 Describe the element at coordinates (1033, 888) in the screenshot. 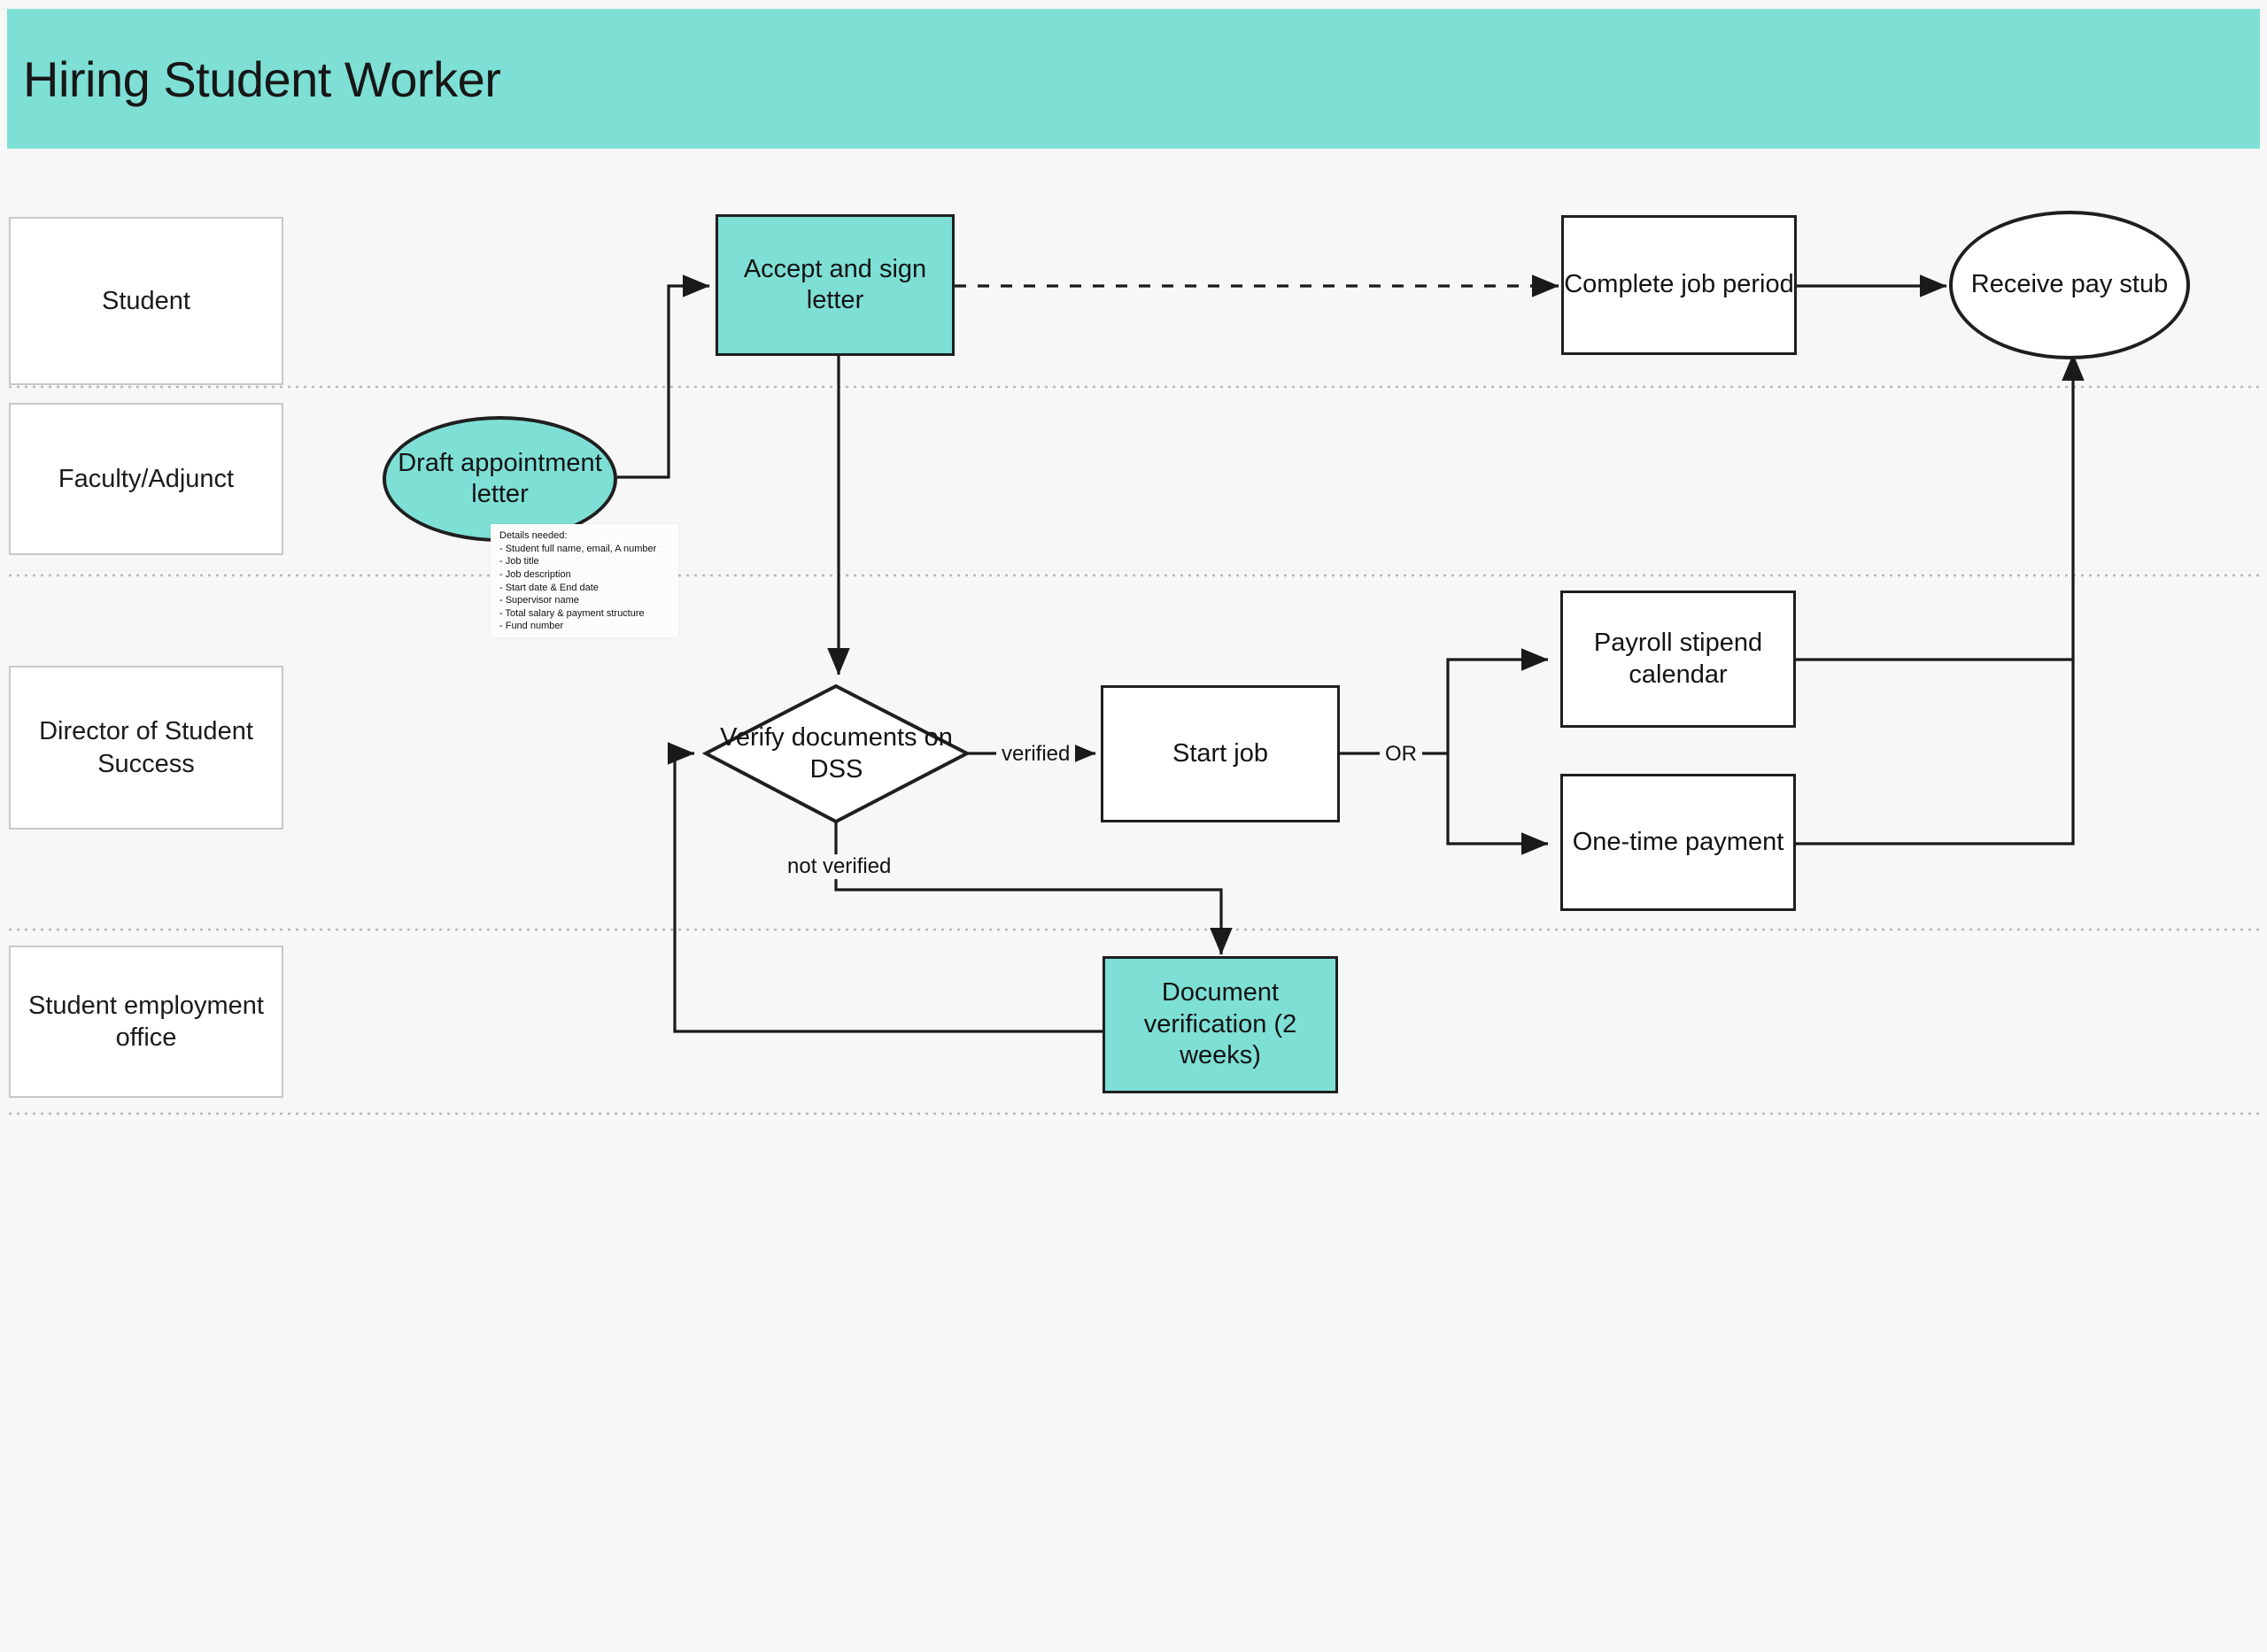

I see `edge-notverified-to-docverification` at that location.